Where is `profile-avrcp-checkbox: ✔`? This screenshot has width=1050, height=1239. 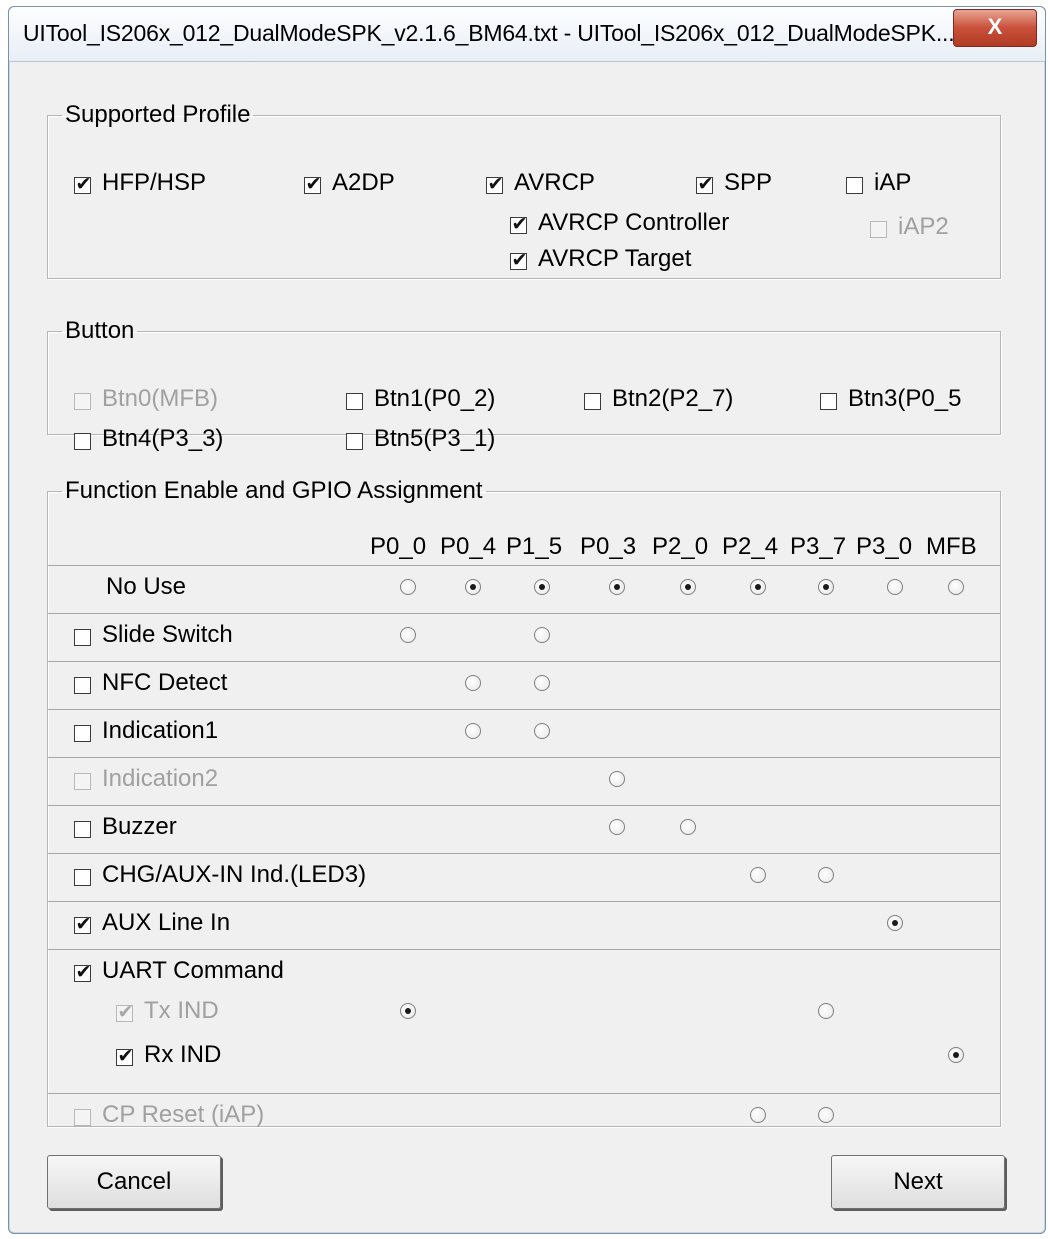
profile-avrcp-checkbox: ✔ is located at coordinates (494, 184).